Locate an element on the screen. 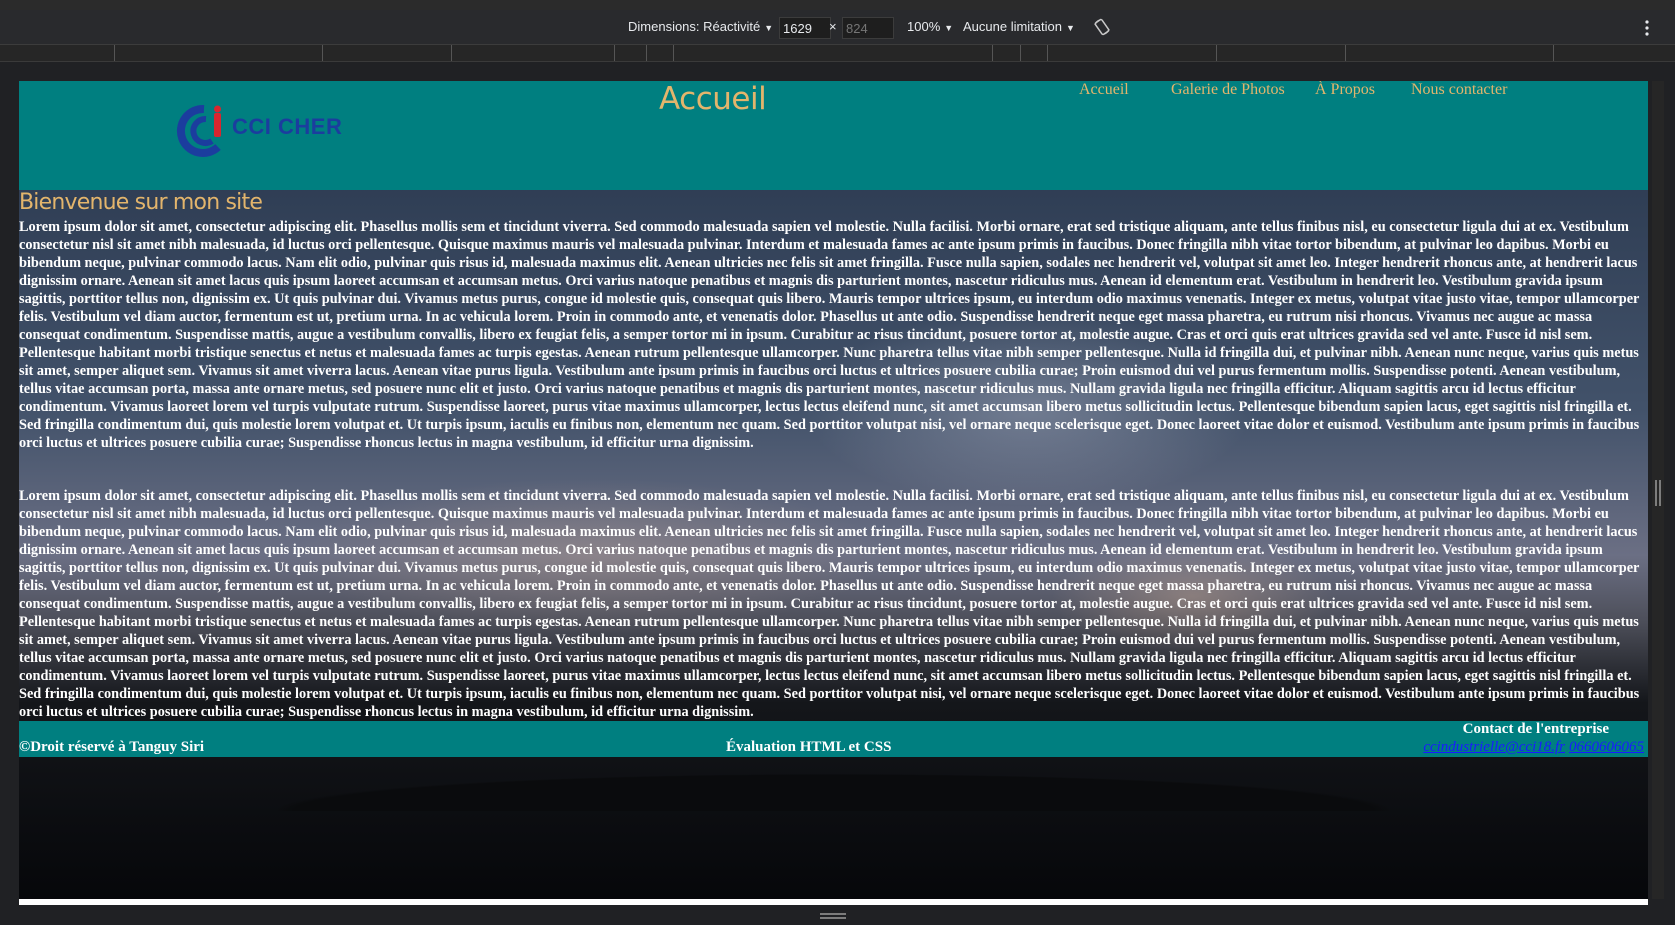 The width and height of the screenshot is (1675, 925). times-sign: × is located at coordinates (833, 26).